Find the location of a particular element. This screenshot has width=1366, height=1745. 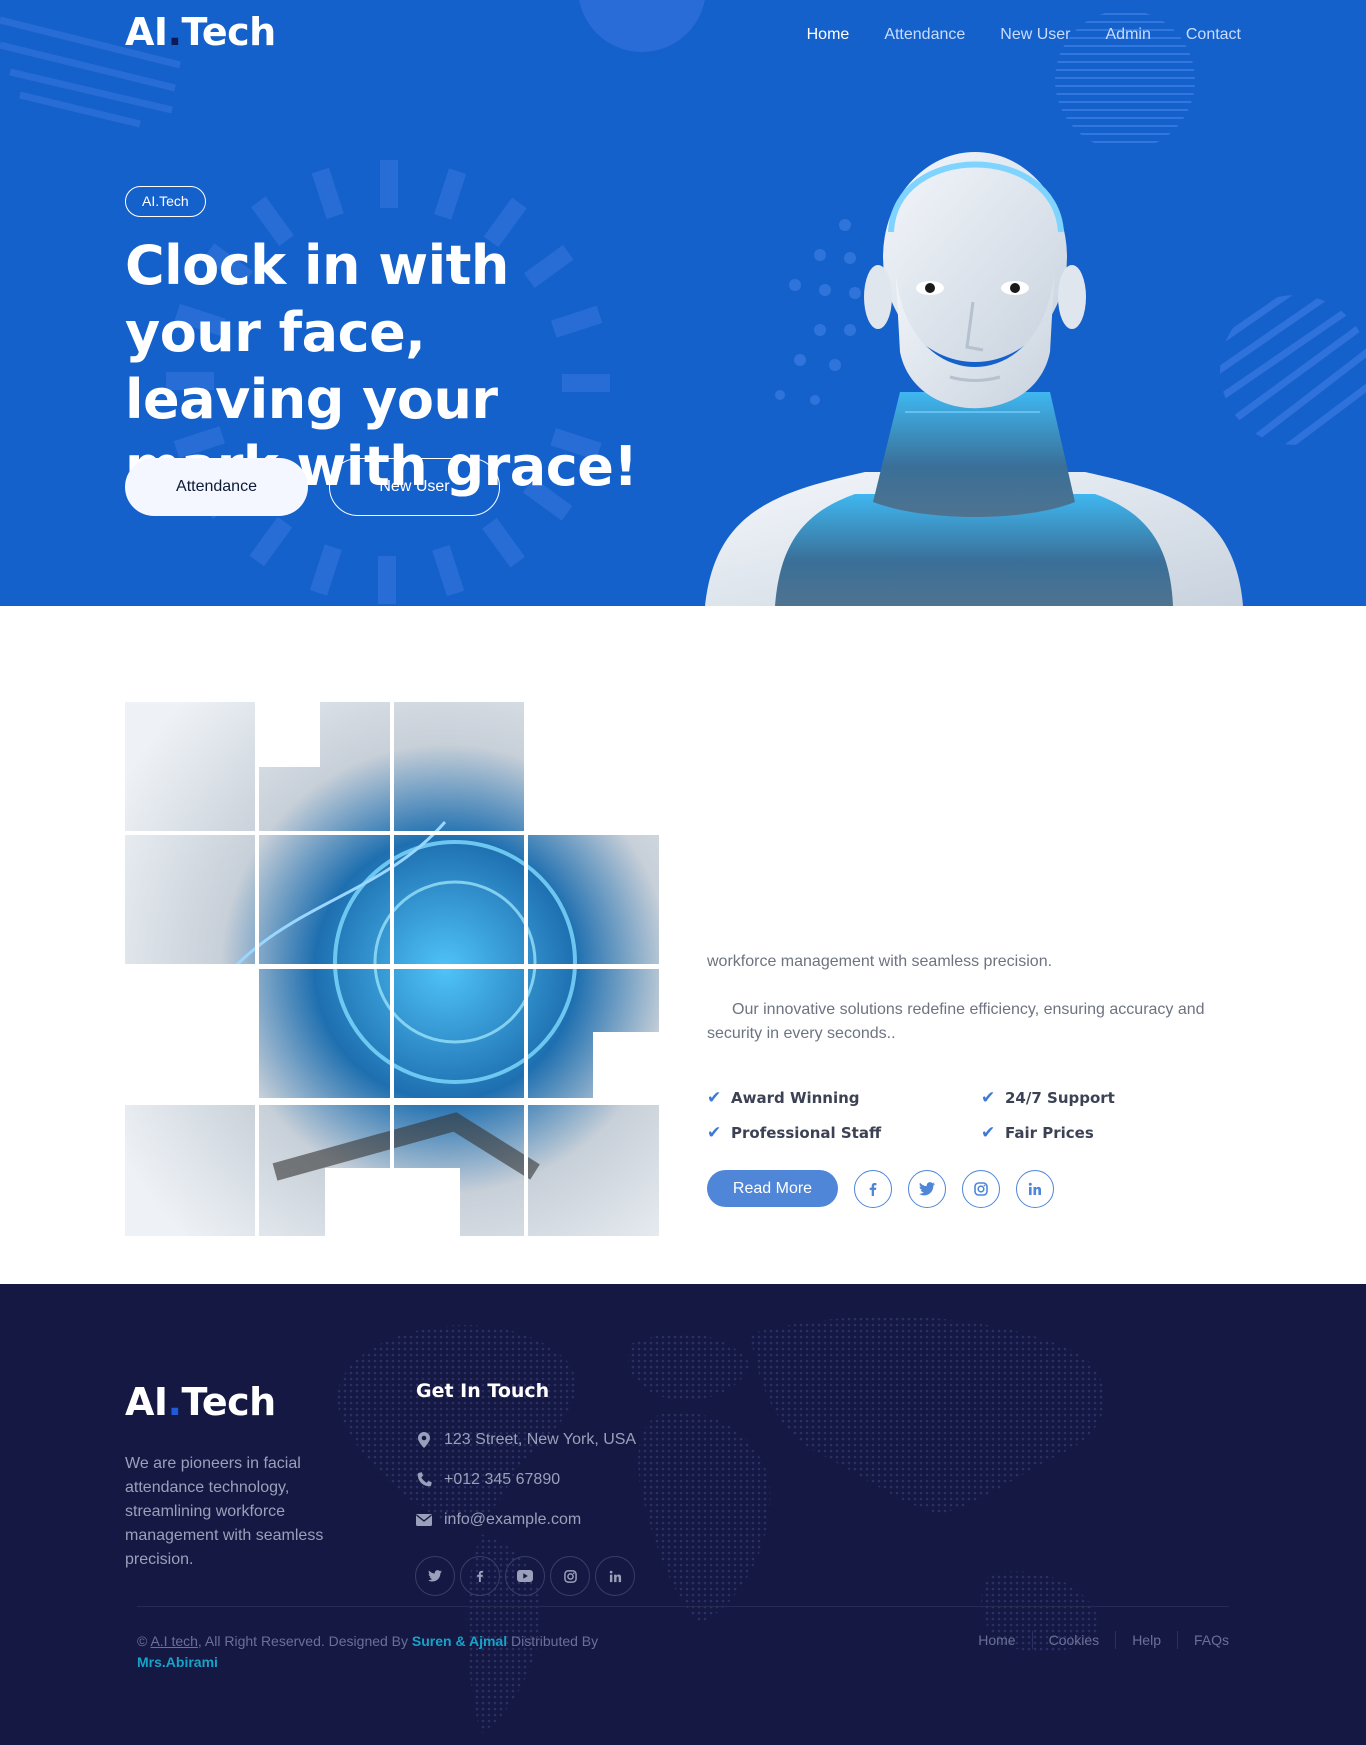

footer-phone: +012 345 67890 is located at coordinates (488, 1480).